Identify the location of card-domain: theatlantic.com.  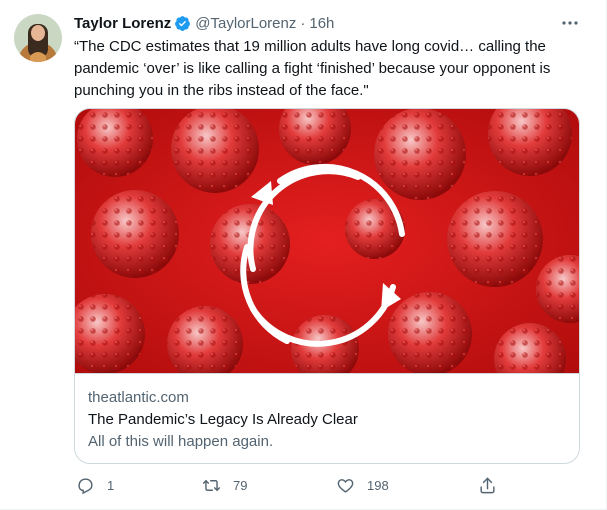
(138, 397).